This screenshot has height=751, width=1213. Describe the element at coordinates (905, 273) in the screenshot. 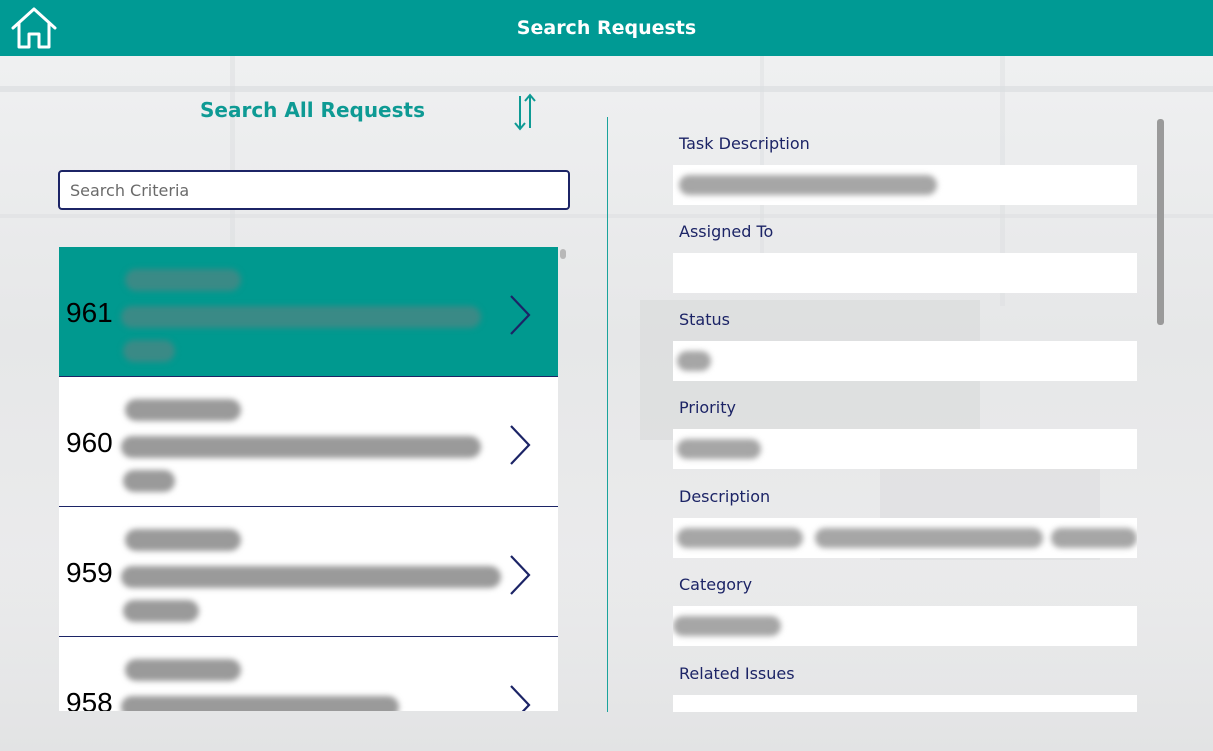

I see `assigned-to-field` at that location.